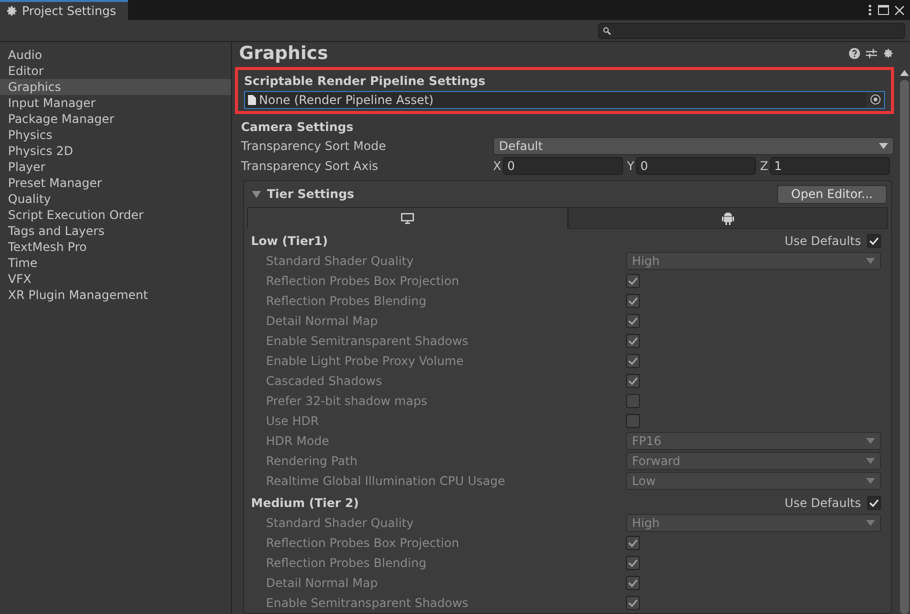  I want to click on tier-heading: Medium (Tier 2), so click(305, 503).